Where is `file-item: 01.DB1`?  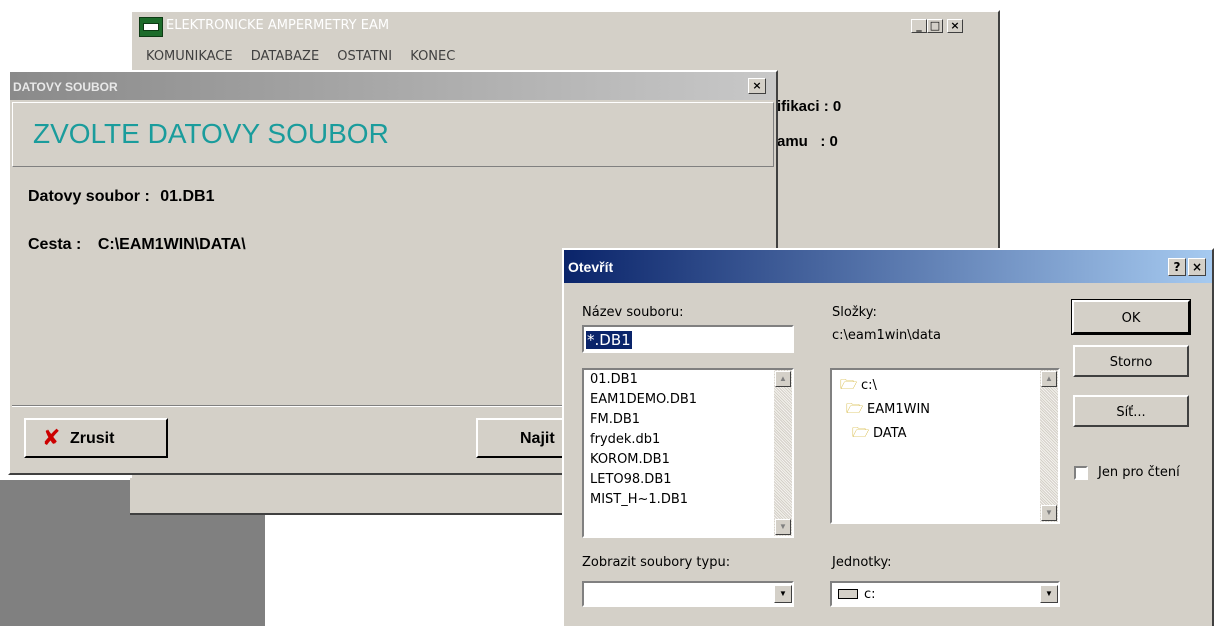 file-item: 01.DB1 is located at coordinates (614, 379).